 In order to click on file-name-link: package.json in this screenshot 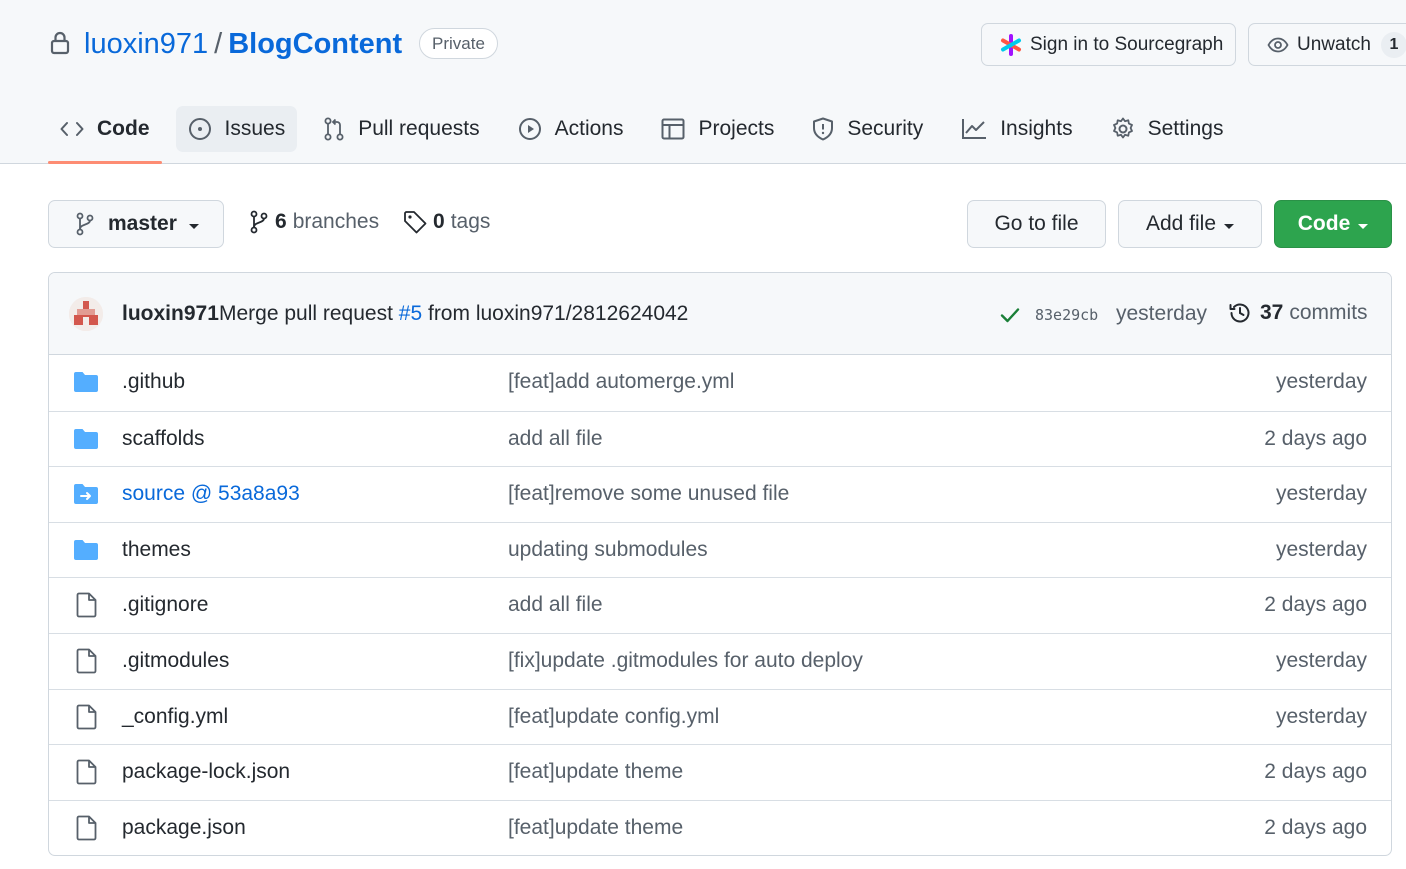, I will do `click(184, 828)`.